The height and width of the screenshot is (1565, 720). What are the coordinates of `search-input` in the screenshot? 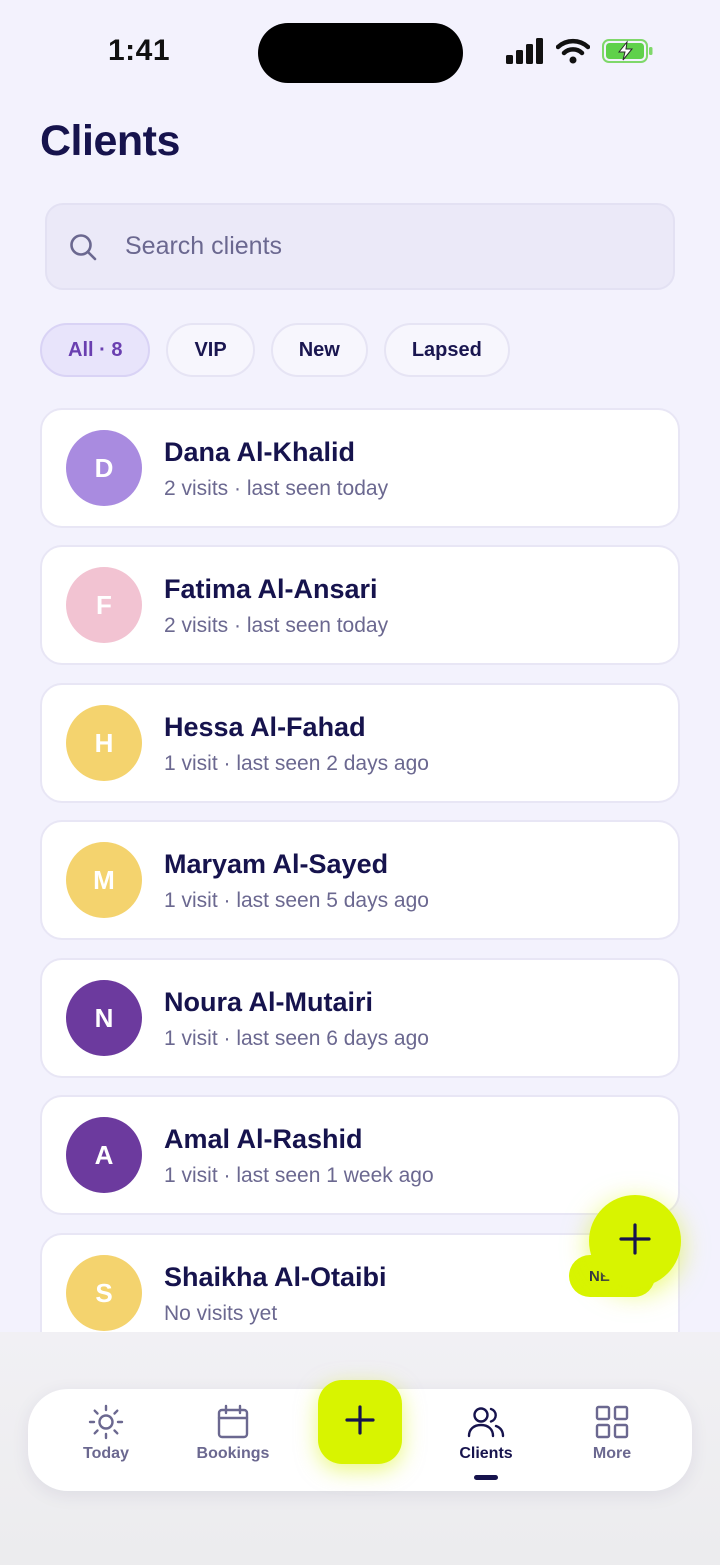 It's located at (365, 246).